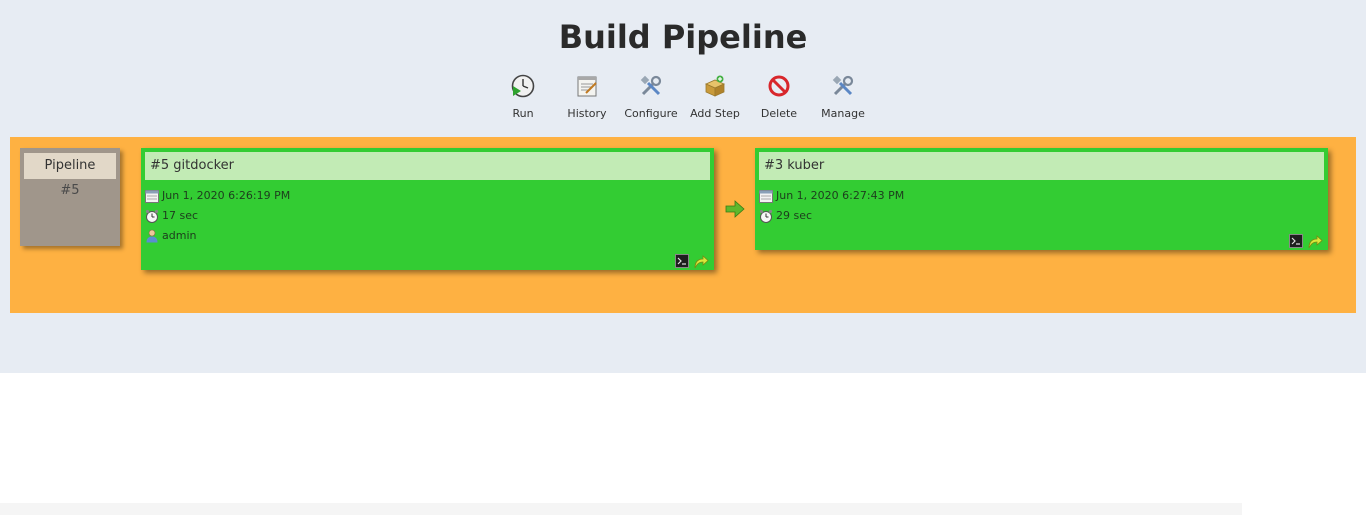 This screenshot has width=1366, height=515. I want to click on configure-label: Configure, so click(651, 113).